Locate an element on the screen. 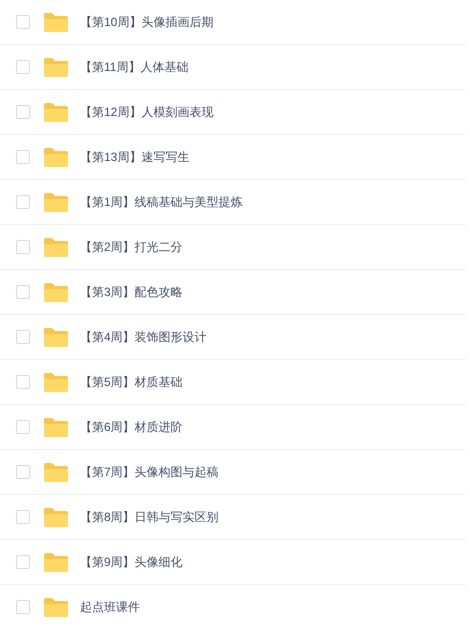  folder-name: 【第1周】线稿基础与美型提炼 is located at coordinates (161, 202).